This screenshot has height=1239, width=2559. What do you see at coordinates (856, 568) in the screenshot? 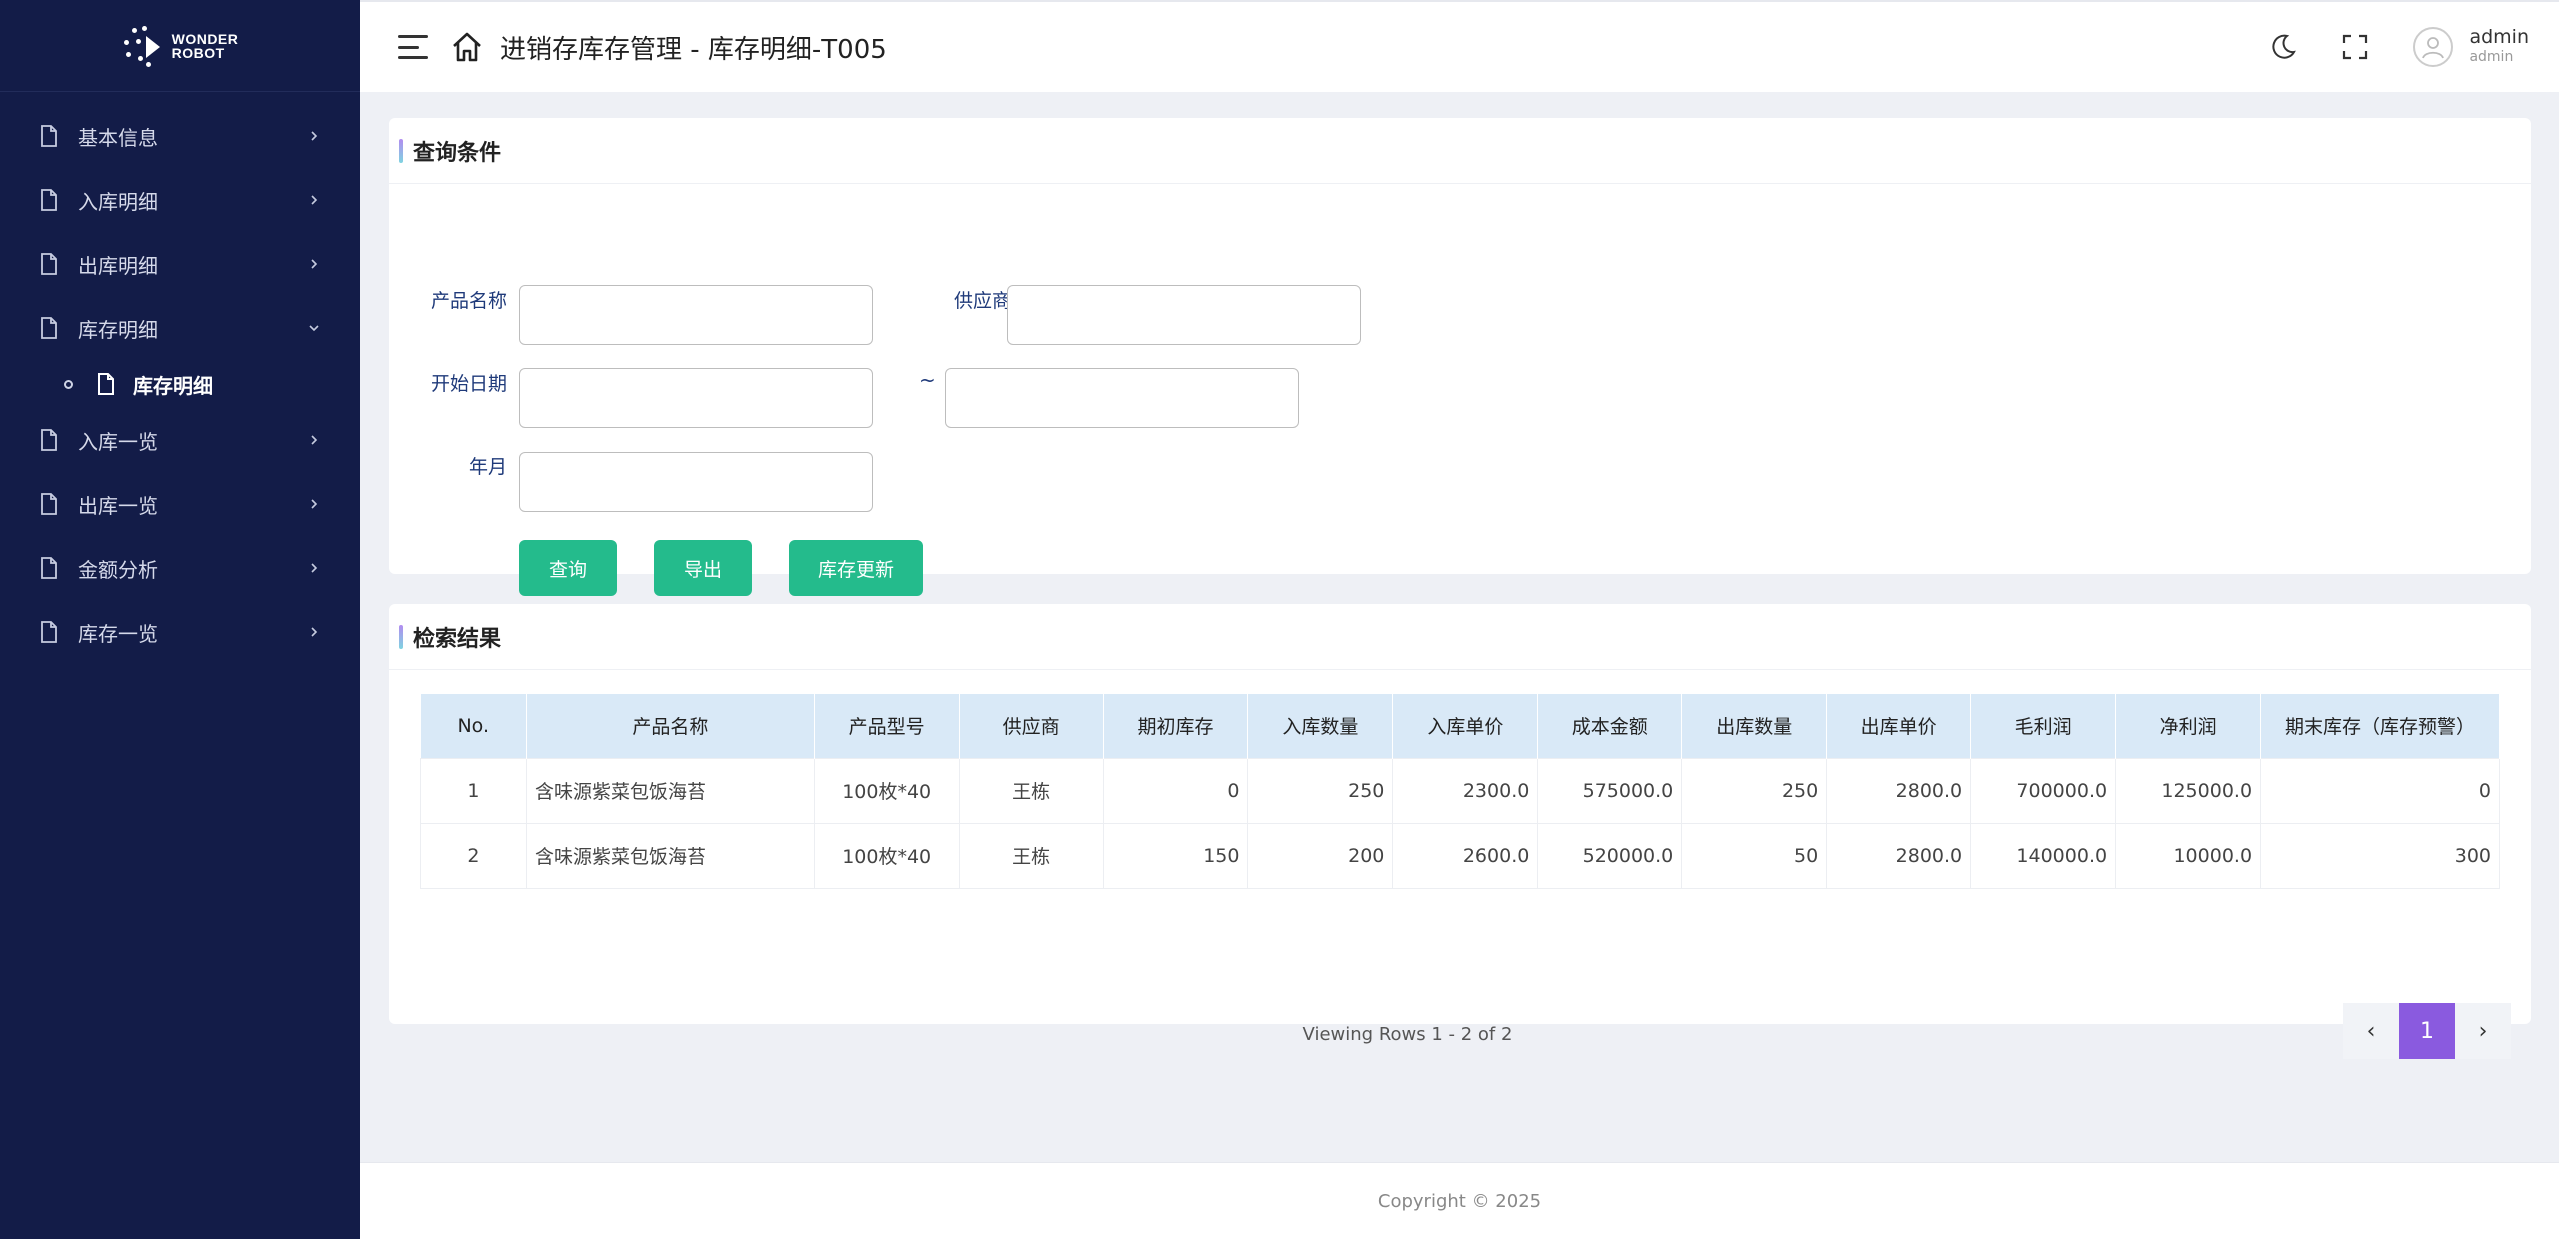
I see `stock-update-button: 库存更新` at bounding box center [856, 568].